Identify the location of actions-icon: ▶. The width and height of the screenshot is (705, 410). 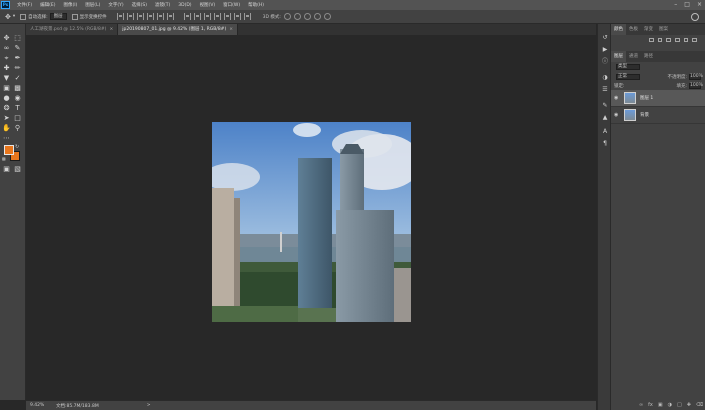
(605, 50).